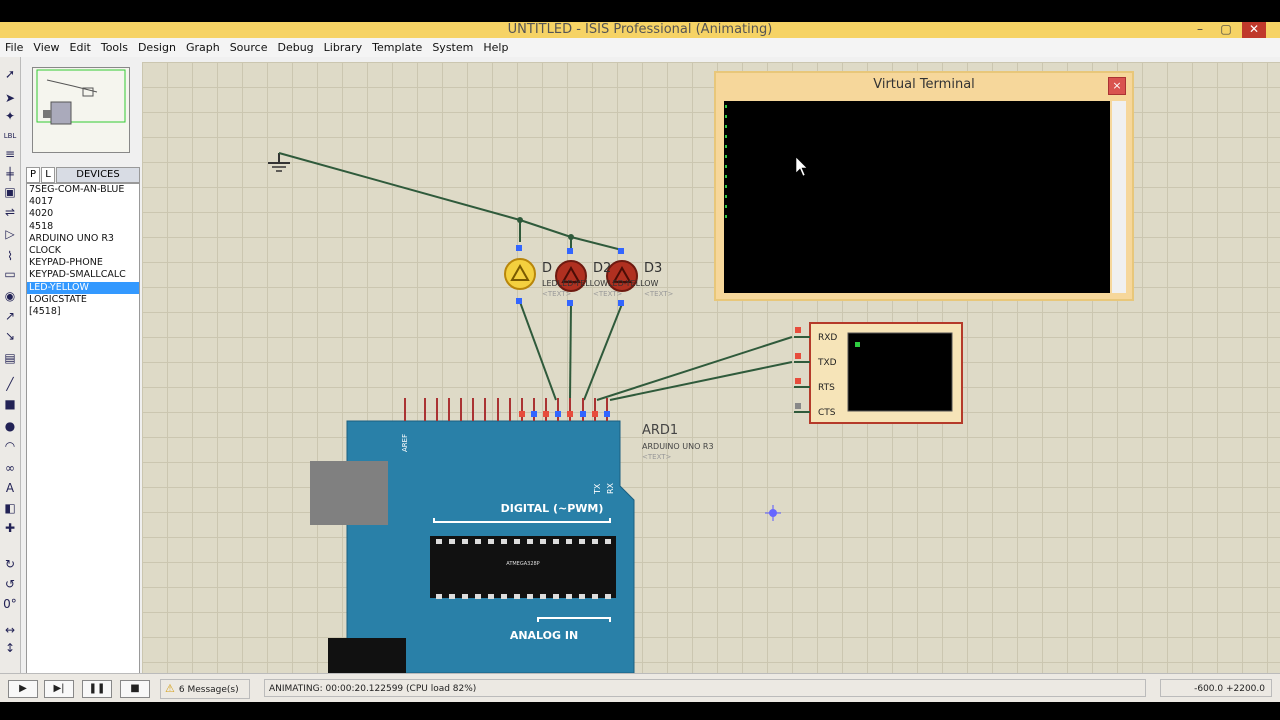 This screenshot has height=720, width=1280. What do you see at coordinates (23, 689) in the screenshot?
I see `play-button: ▶` at bounding box center [23, 689].